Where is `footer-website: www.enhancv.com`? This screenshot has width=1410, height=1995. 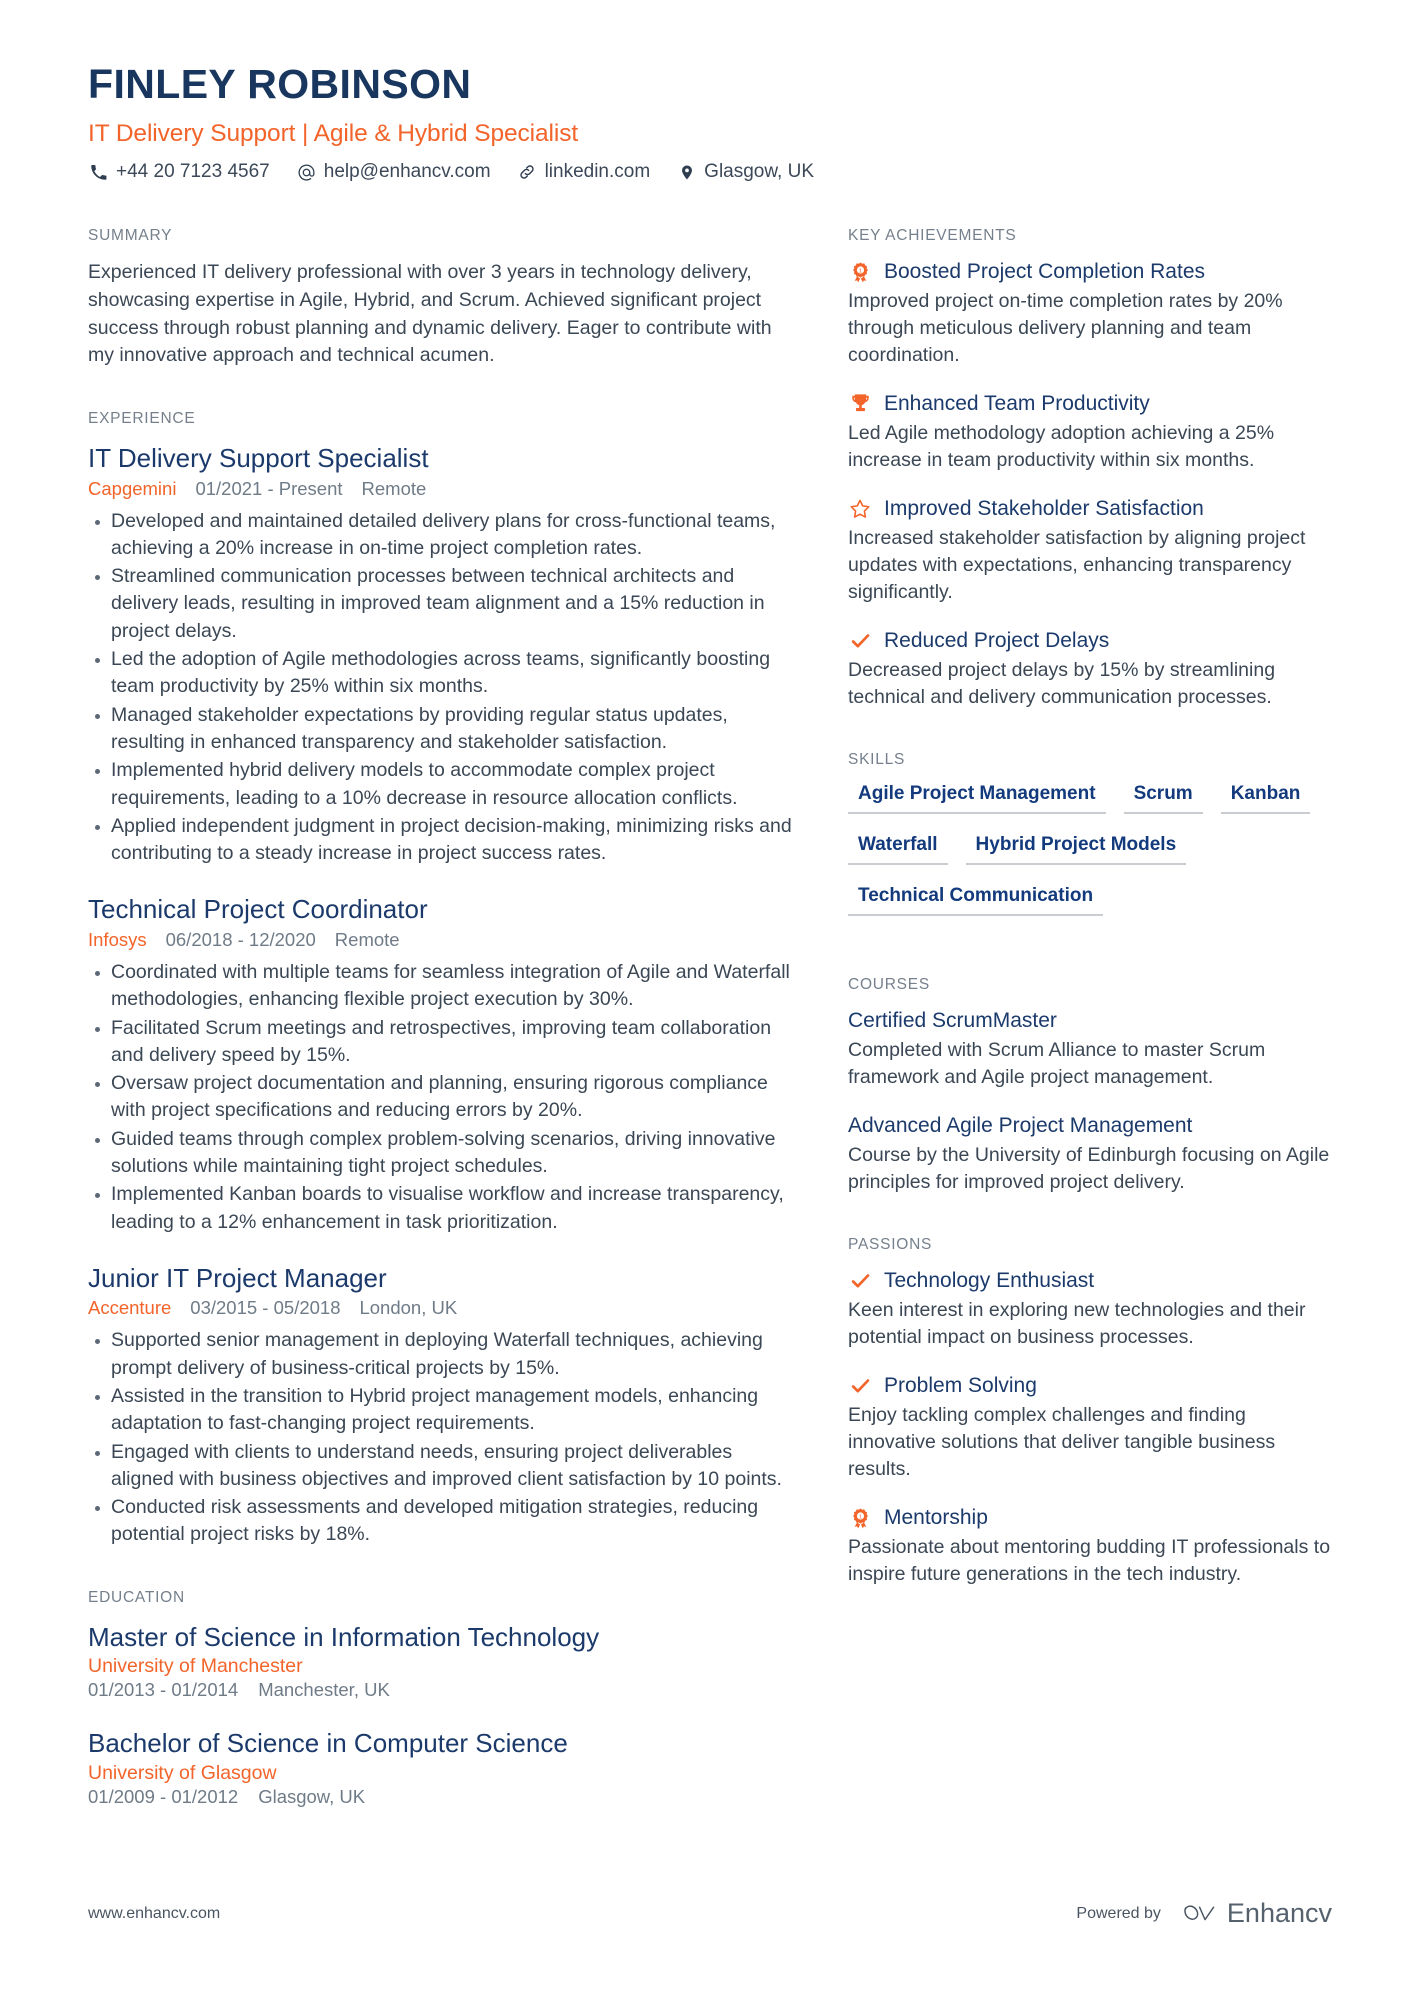
footer-website: www.enhancv.com is located at coordinates (154, 1914).